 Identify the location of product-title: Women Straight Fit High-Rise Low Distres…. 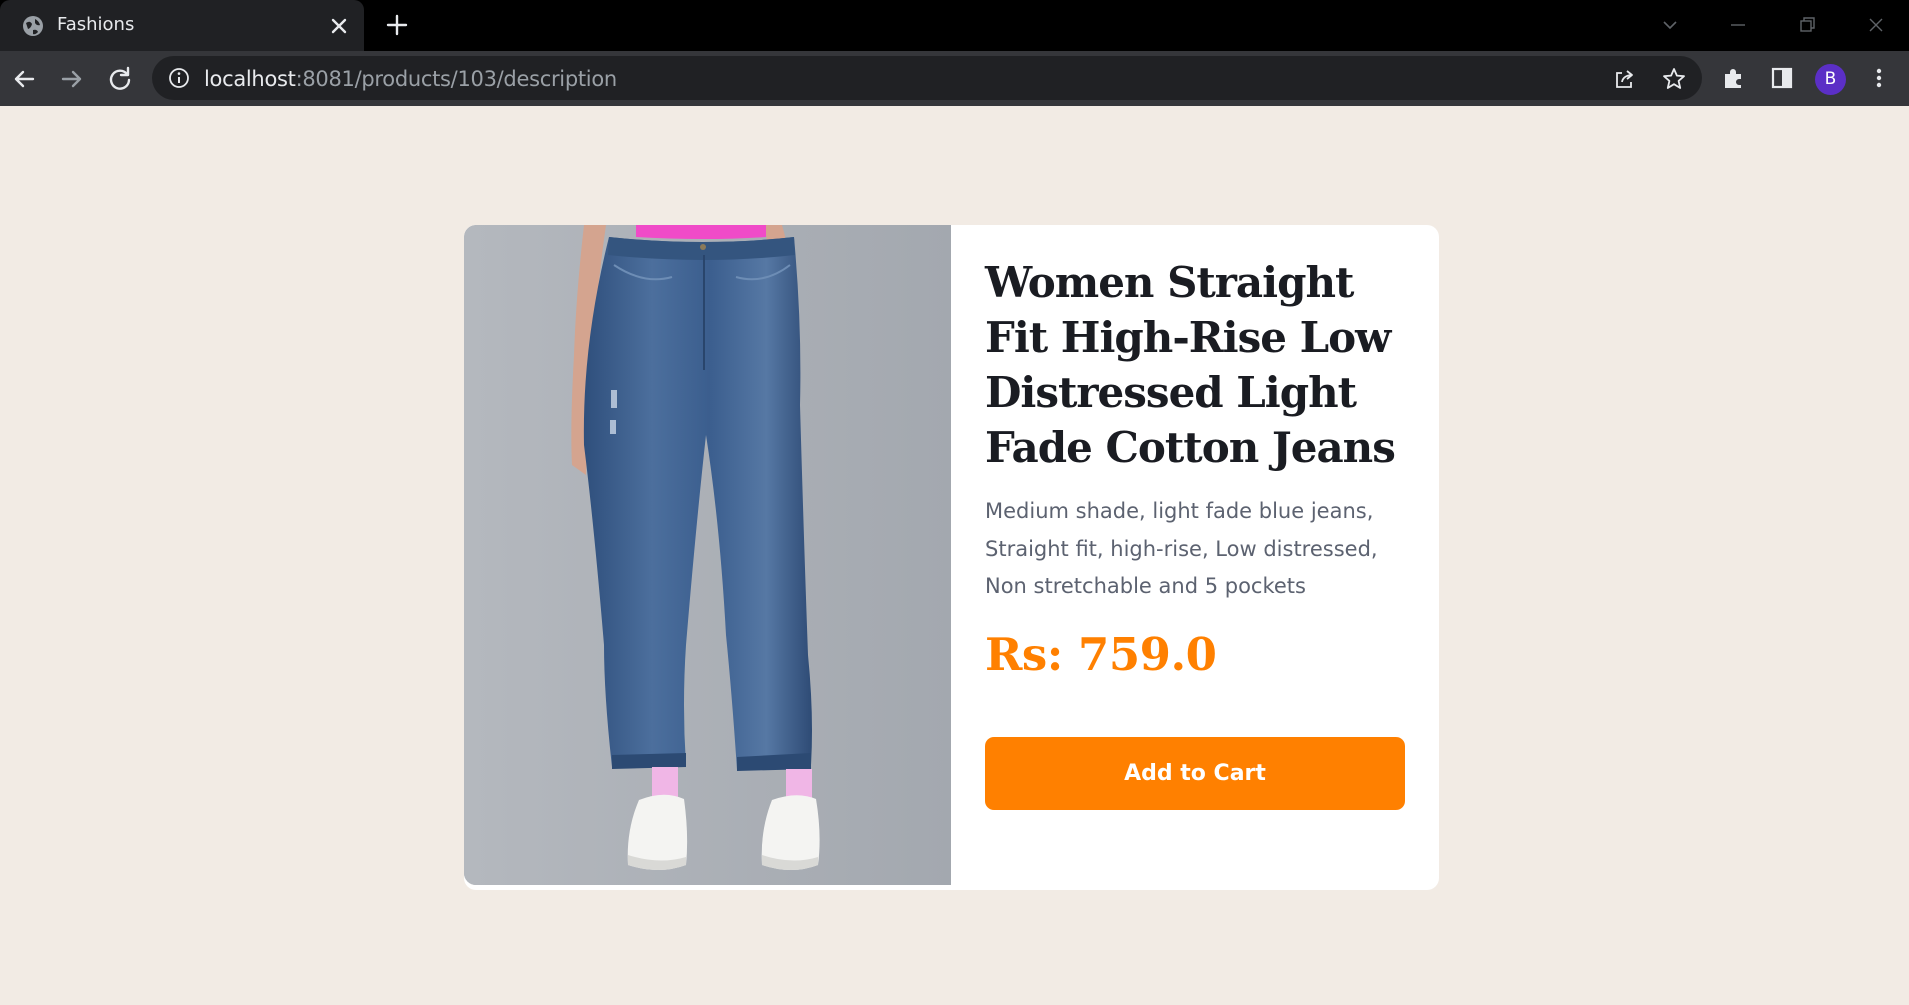
(1190, 365).